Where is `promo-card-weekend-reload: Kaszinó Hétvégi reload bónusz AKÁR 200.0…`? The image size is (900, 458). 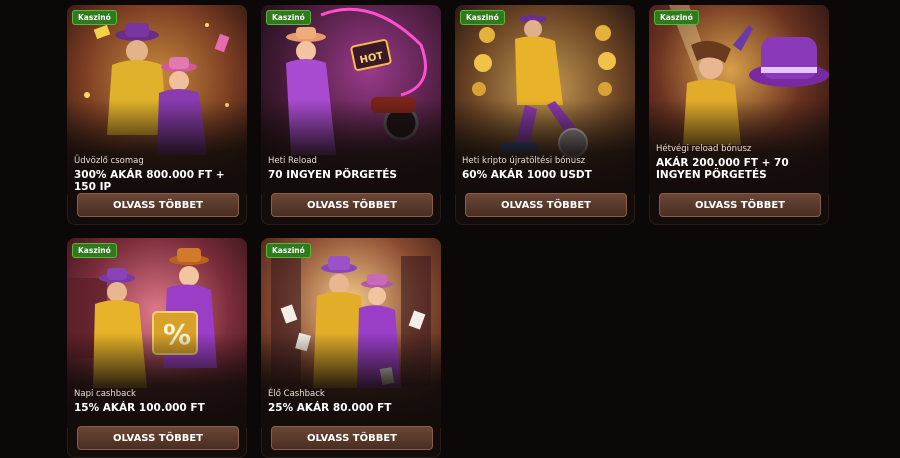 promo-card-weekend-reload: Kaszinó Hétvégi reload bónusz AKÁR 200.0… is located at coordinates (739, 115).